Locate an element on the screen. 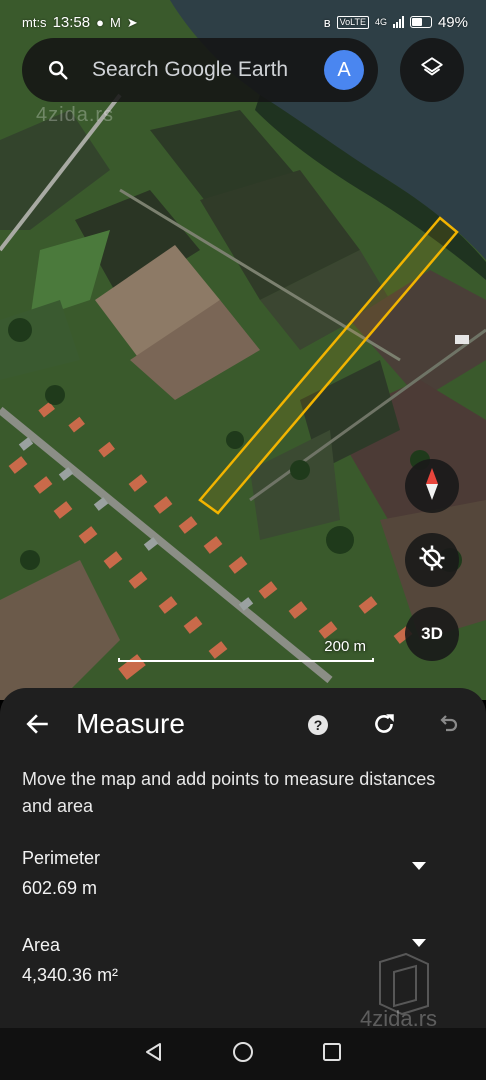 The image size is (486, 1080). message-icon: ● is located at coordinates (100, 22).